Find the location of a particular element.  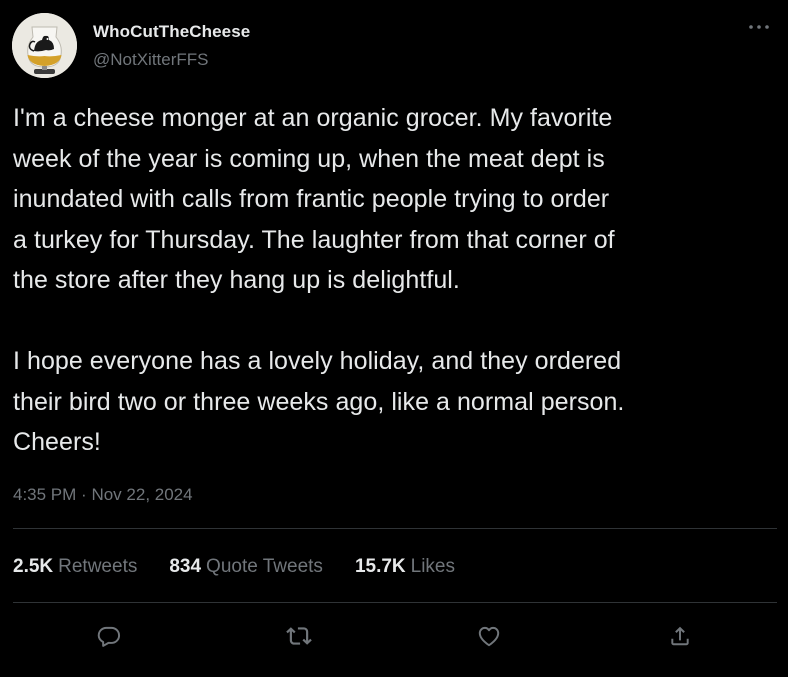

reply-icon is located at coordinates (109, 636).